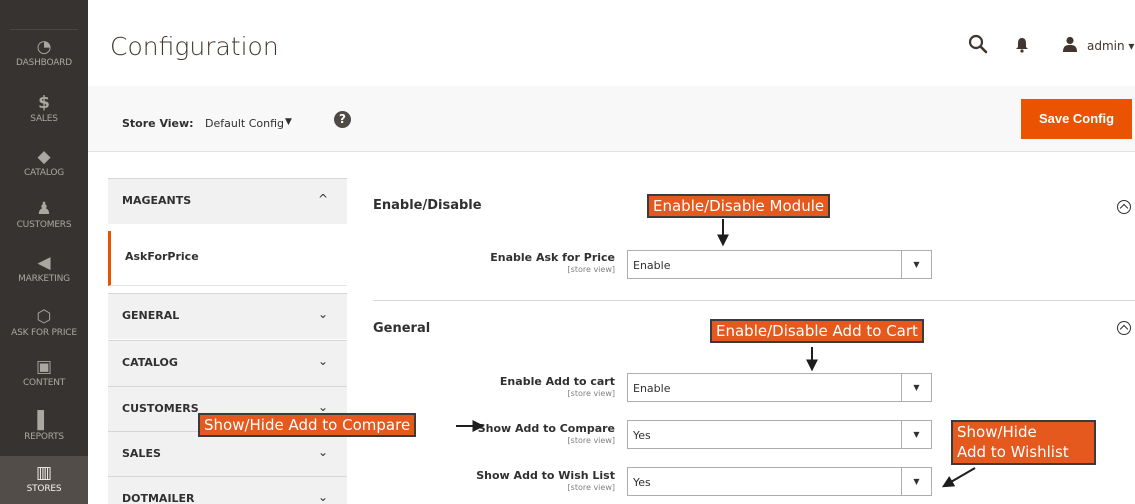 Image resolution: width=1135 pixels, height=504 pixels. I want to click on callout-enable-add-to-cart: Enable/Disable Add to Cart, so click(817, 331).